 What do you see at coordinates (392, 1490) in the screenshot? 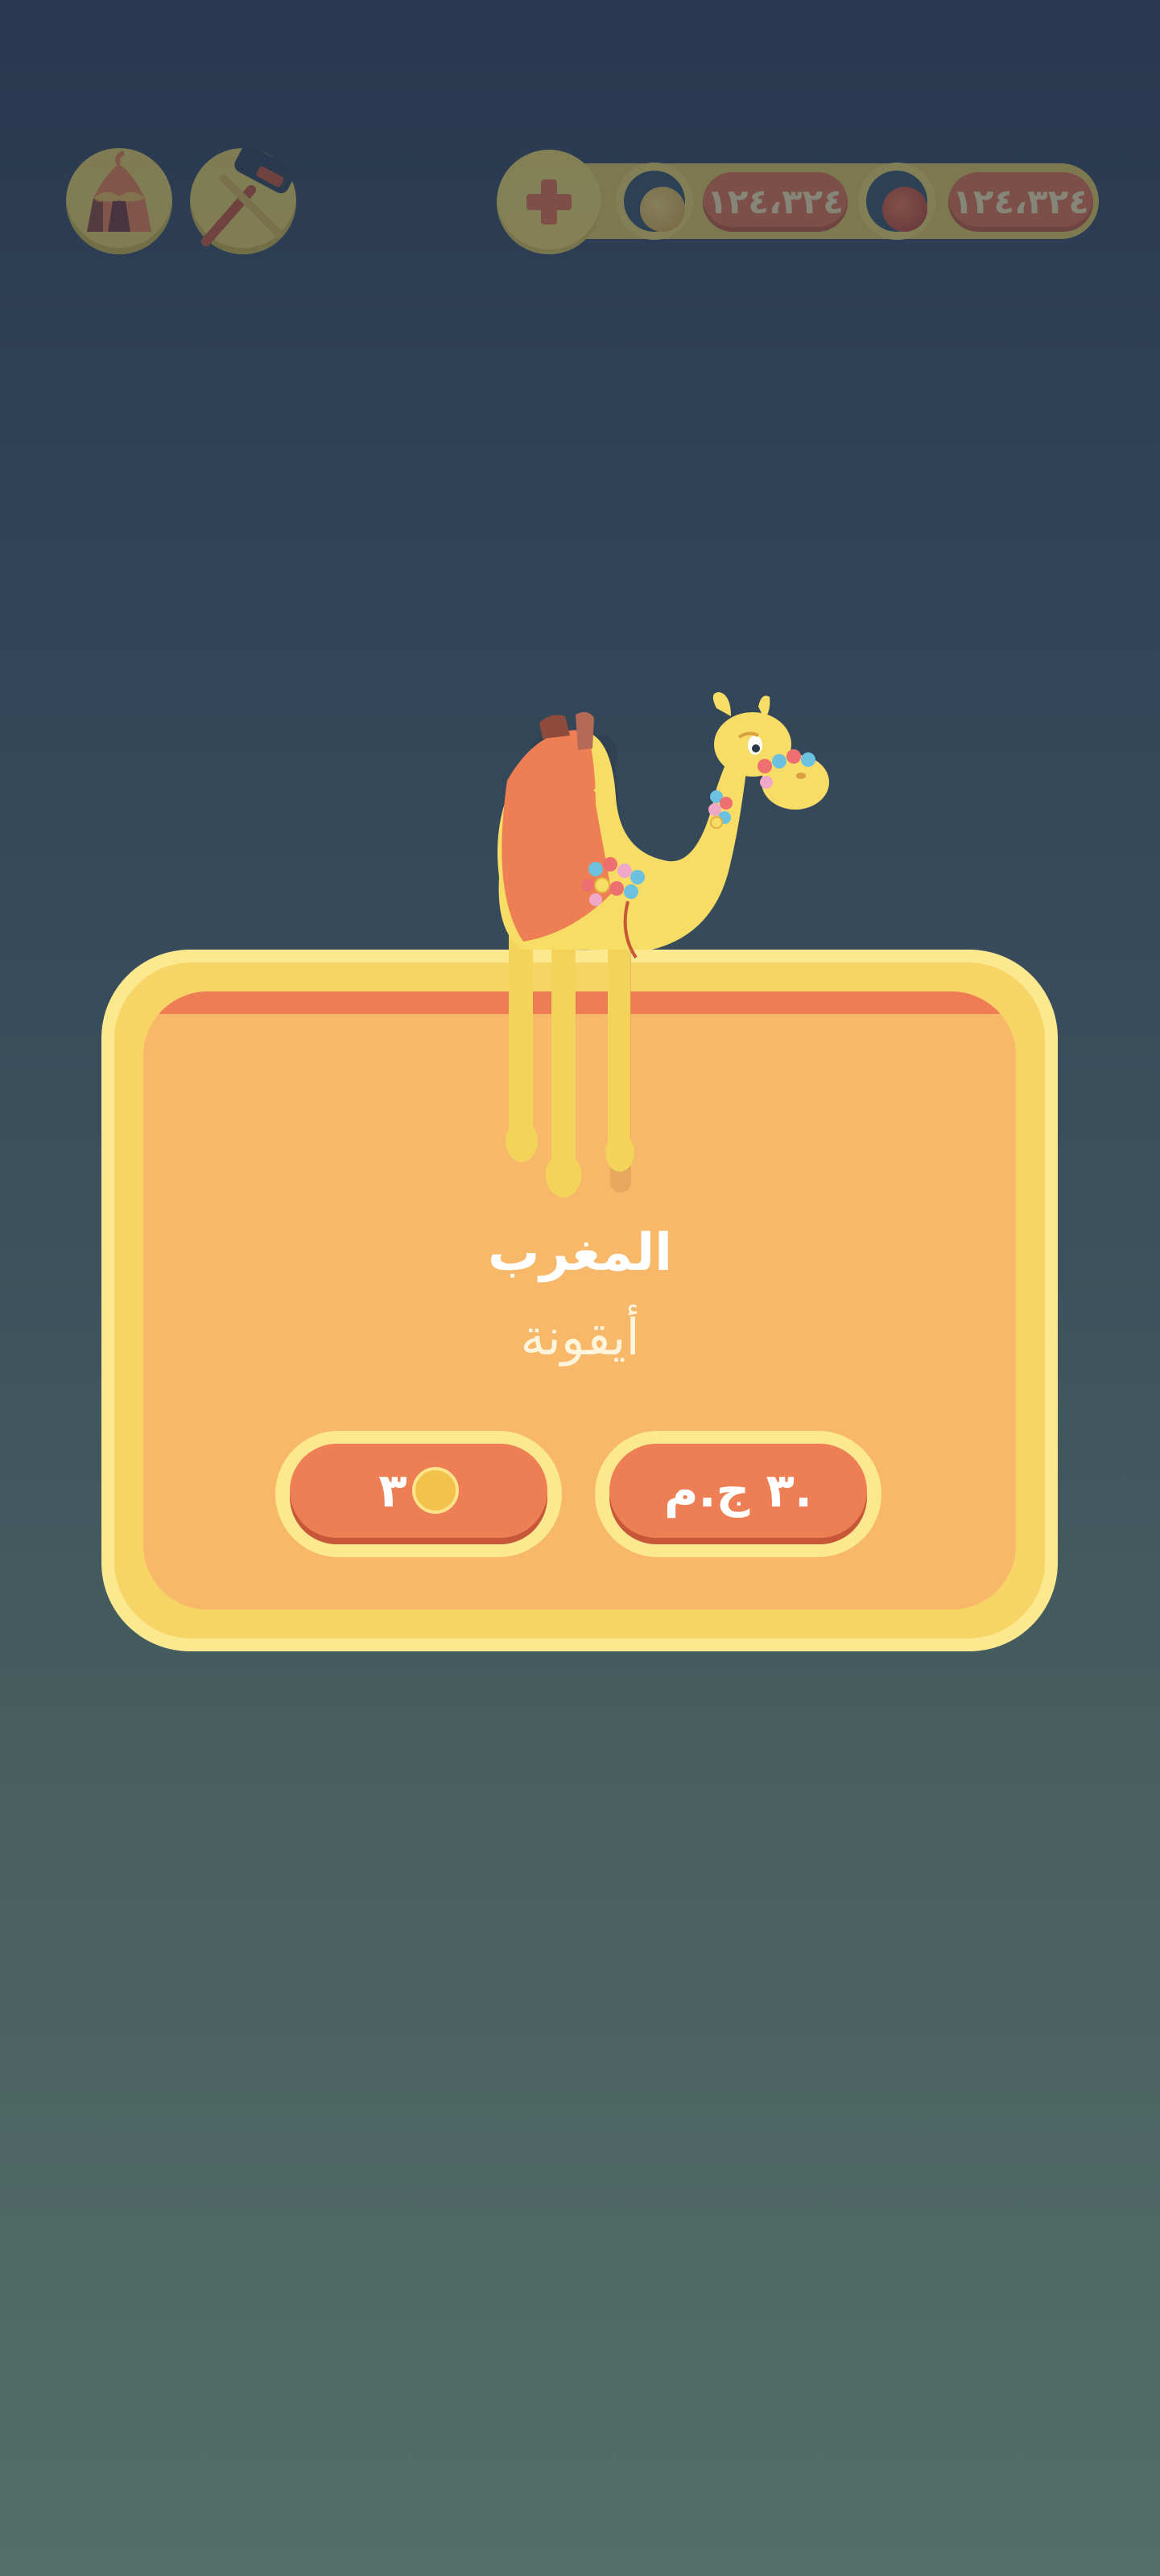
I see `coin-price: ٣` at bounding box center [392, 1490].